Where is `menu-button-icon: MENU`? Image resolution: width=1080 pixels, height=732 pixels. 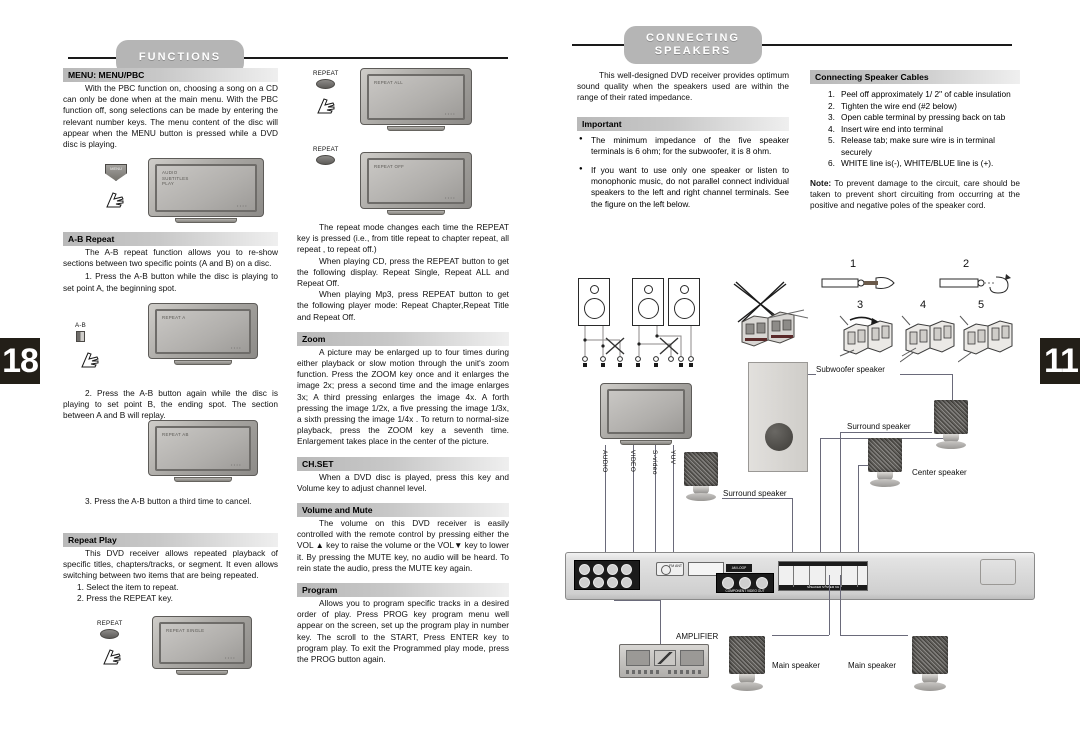
menu-button-icon: MENU is located at coordinates (116, 172).